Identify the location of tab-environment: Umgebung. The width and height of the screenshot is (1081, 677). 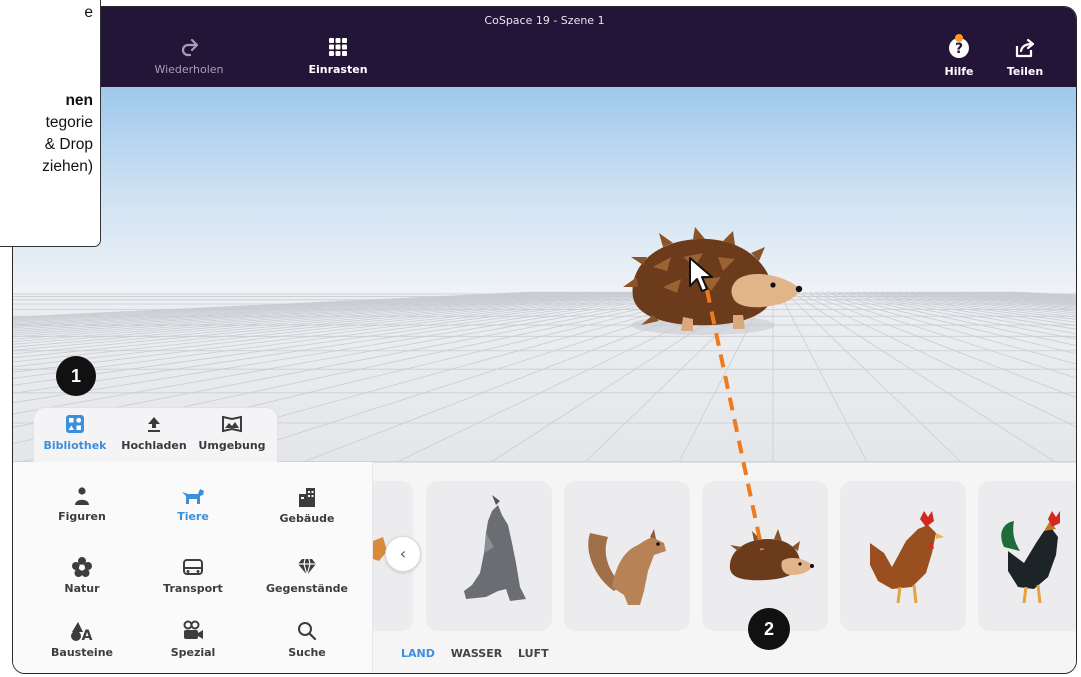
(232, 433).